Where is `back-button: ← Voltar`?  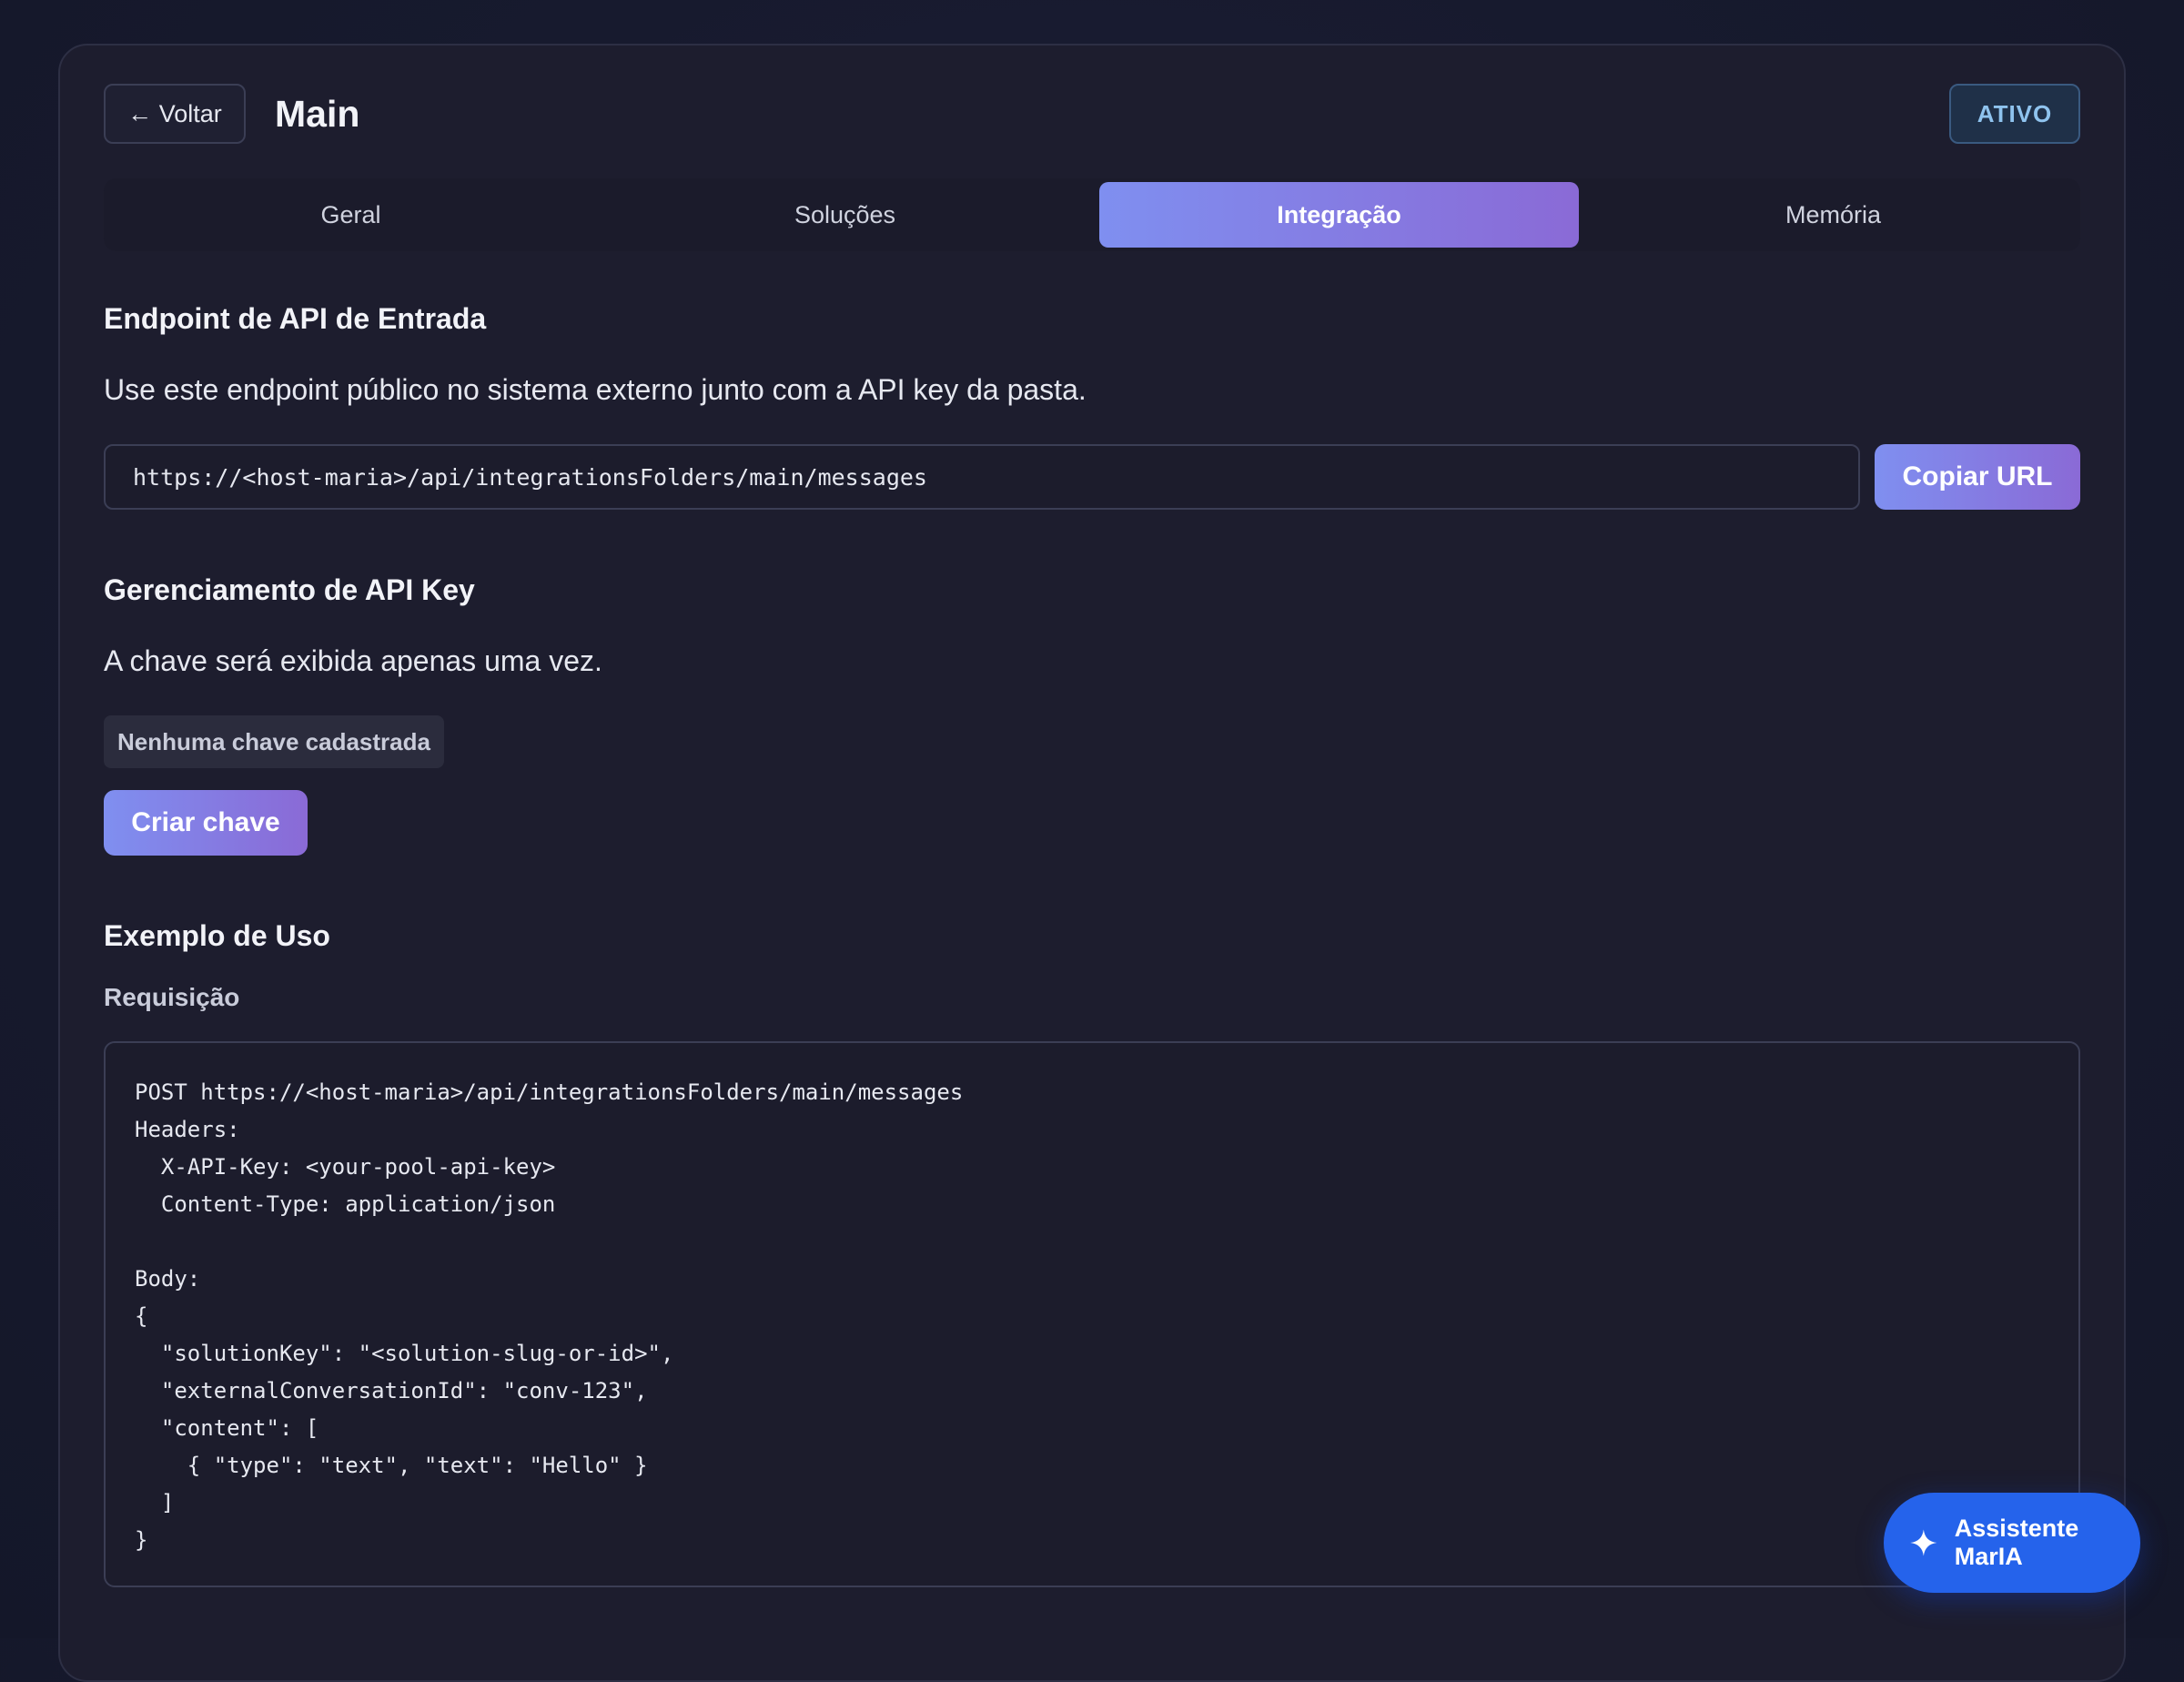 back-button: ← Voltar is located at coordinates (175, 114).